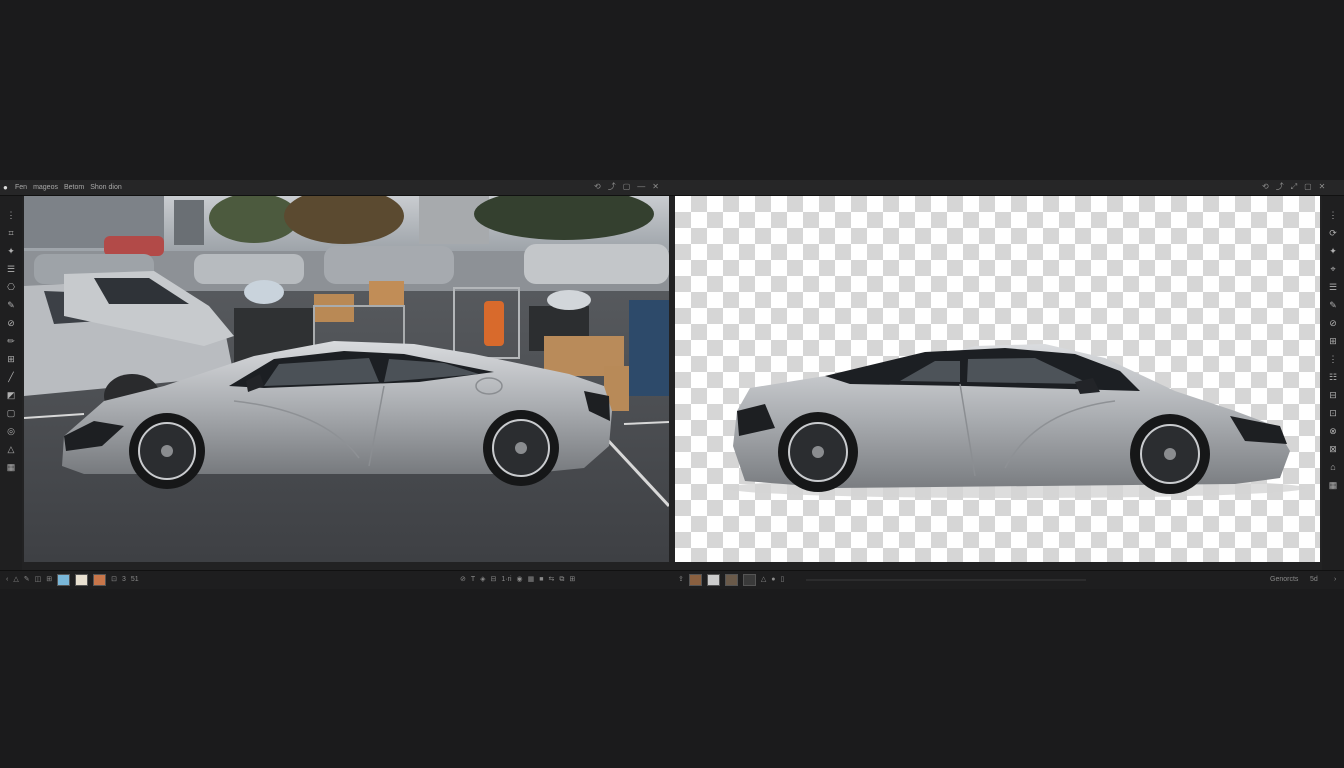 Image resolution: width=1344 pixels, height=768 pixels. Describe the element at coordinates (783, 580) in the screenshot. I see `device-icon: ▯` at that location.